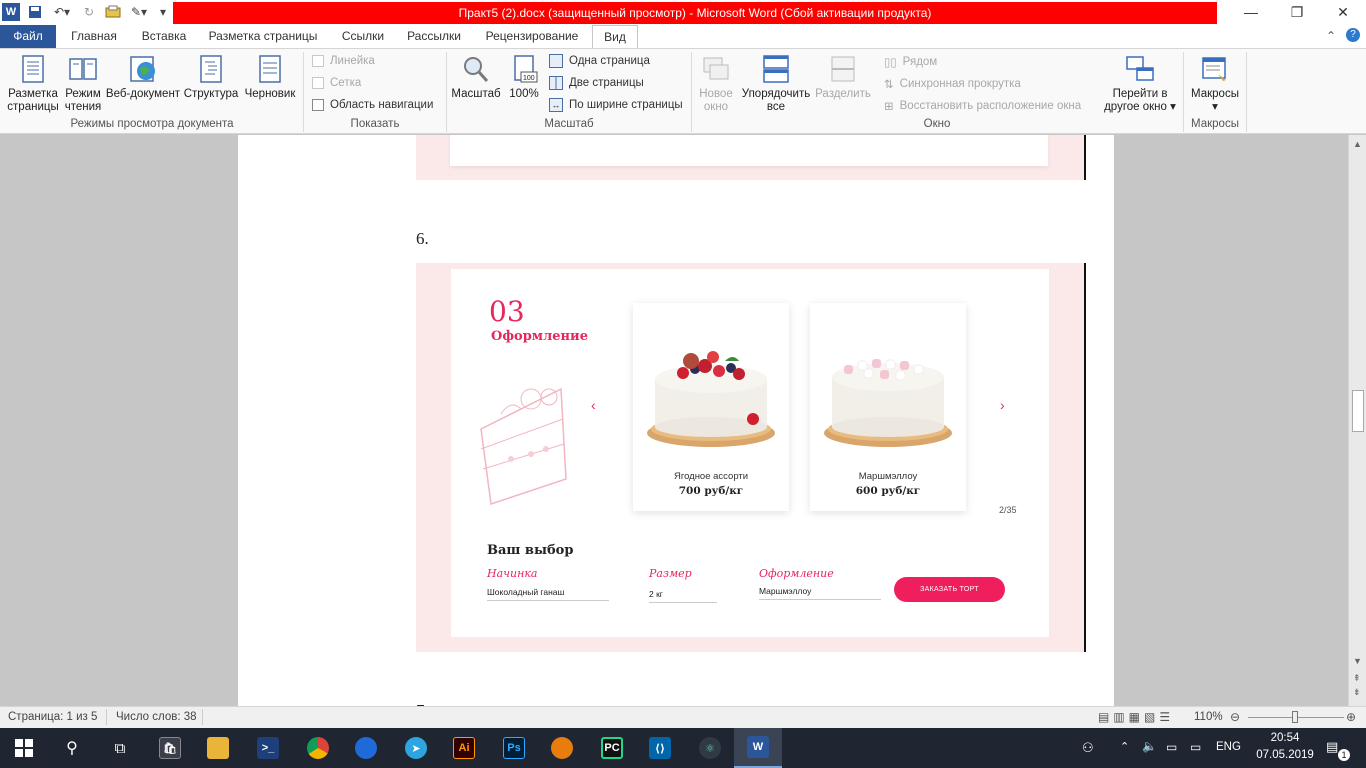  What do you see at coordinates (1140, 84) in the screenshot?
I see `switch-windows-button: Перейти в другое окно ▾` at bounding box center [1140, 84].